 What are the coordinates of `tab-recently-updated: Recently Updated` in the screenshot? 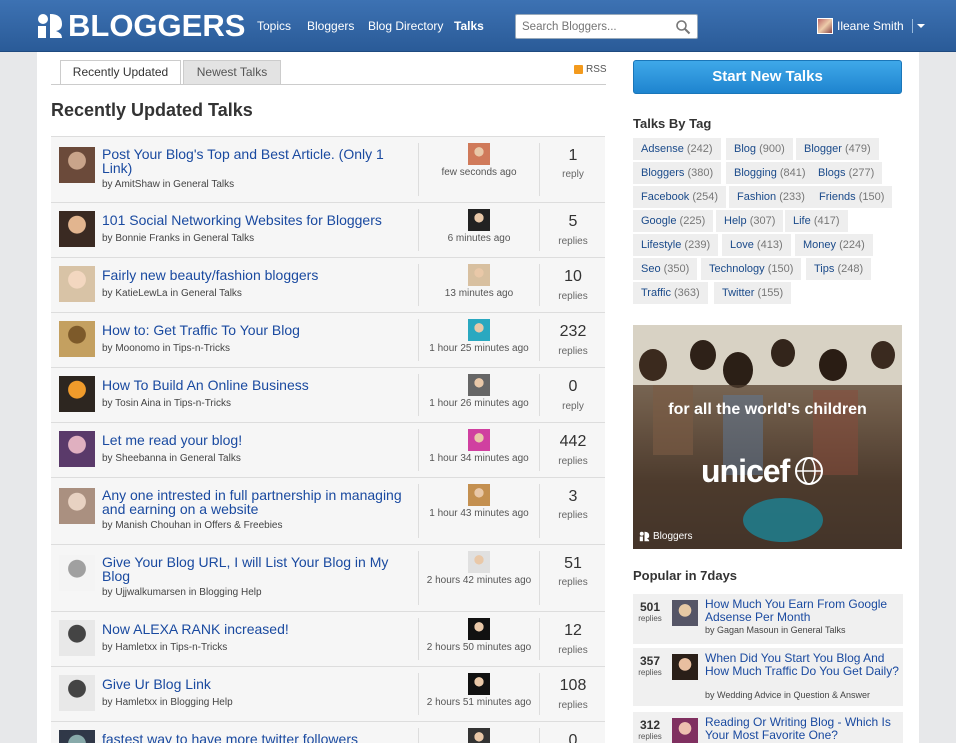 It's located at (120, 72).